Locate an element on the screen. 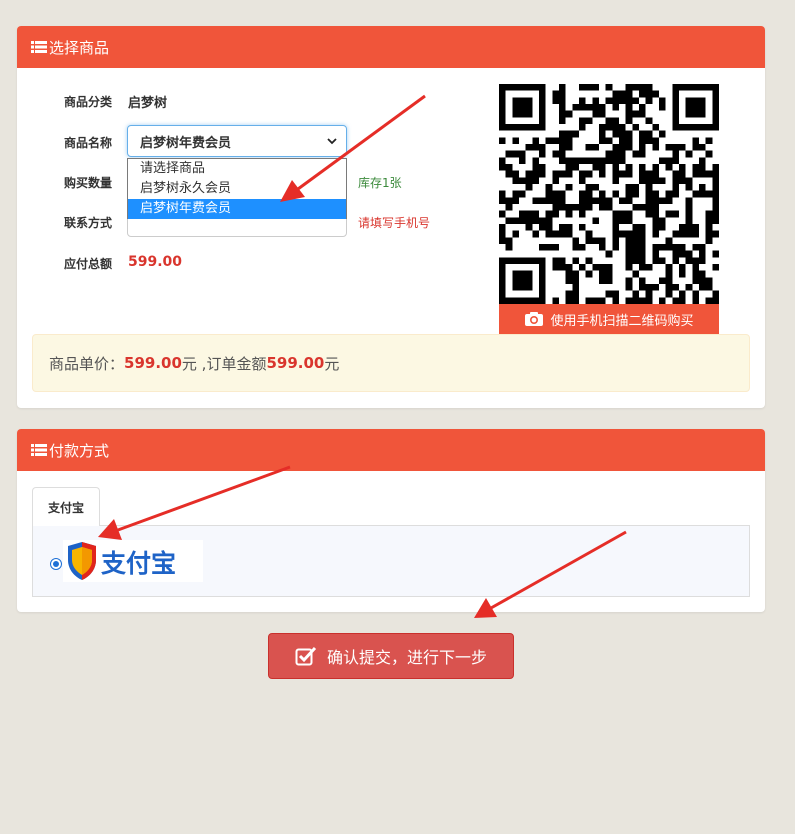 Image resolution: width=795 pixels, height=834 pixels. product-option: 启梦树永久会员 is located at coordinates (237, 189).